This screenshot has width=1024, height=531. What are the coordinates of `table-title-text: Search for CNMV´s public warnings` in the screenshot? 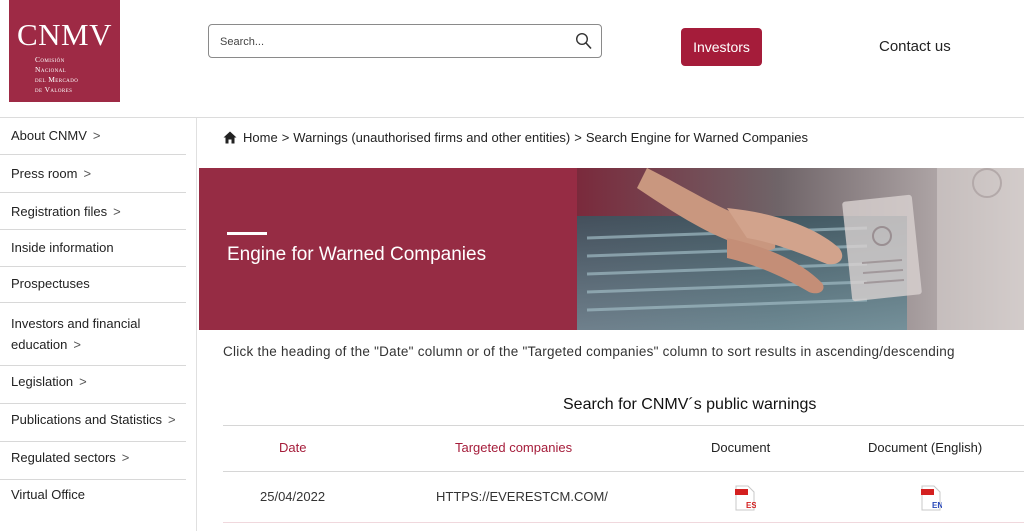 It's located at (690, 404).